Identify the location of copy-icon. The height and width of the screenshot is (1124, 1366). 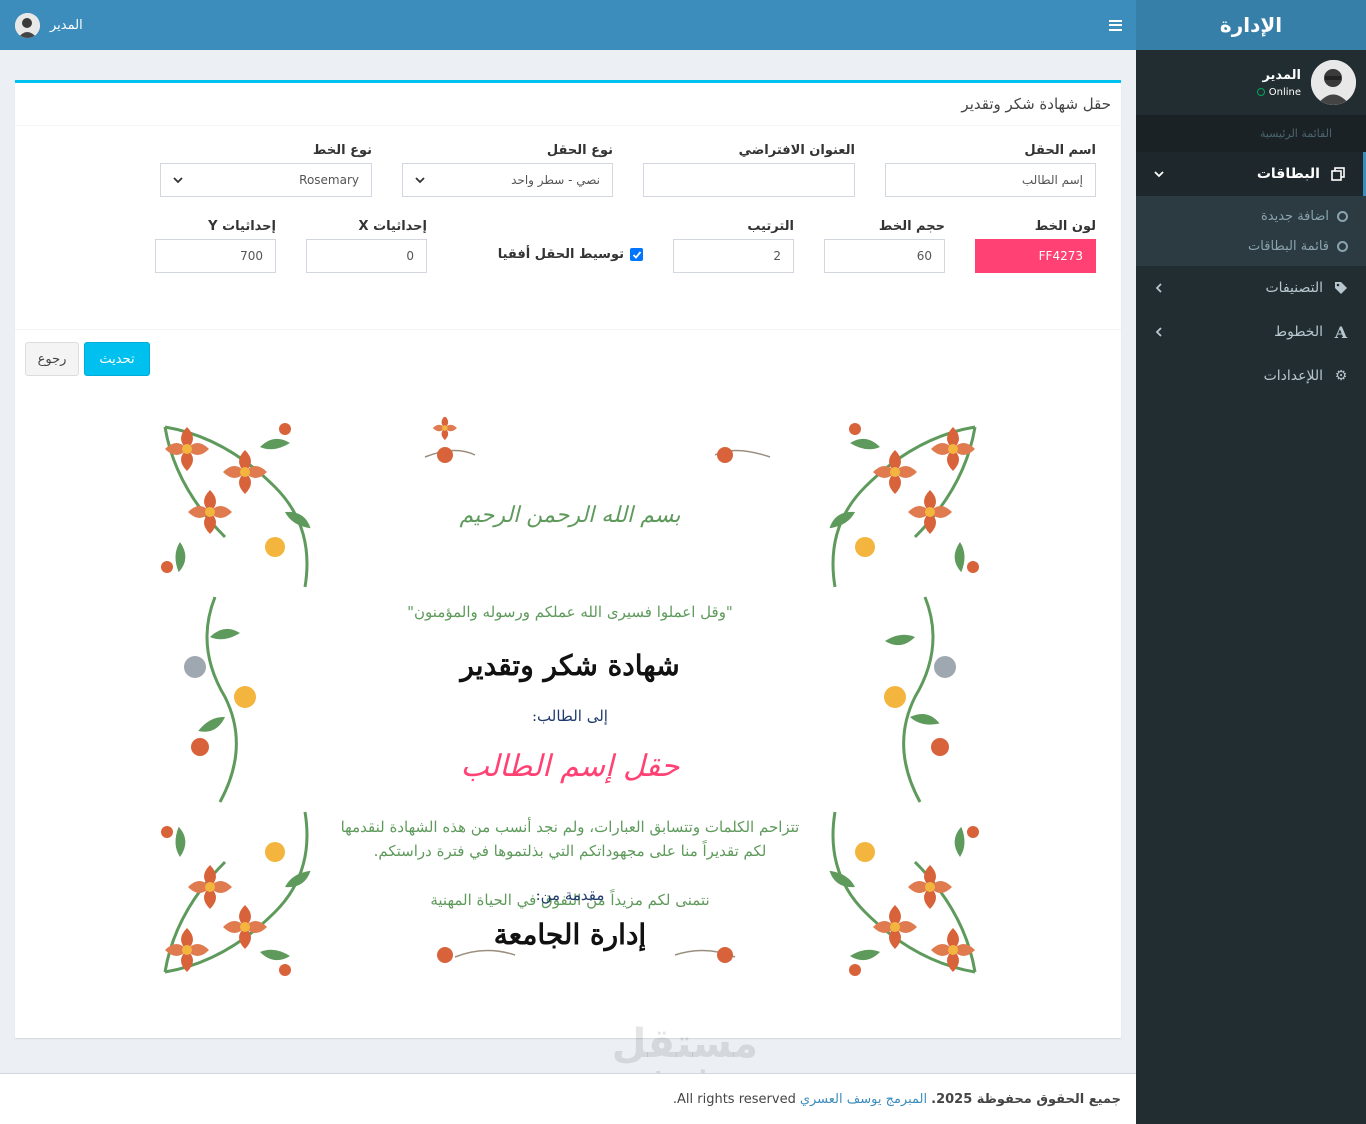
(1338, 174).